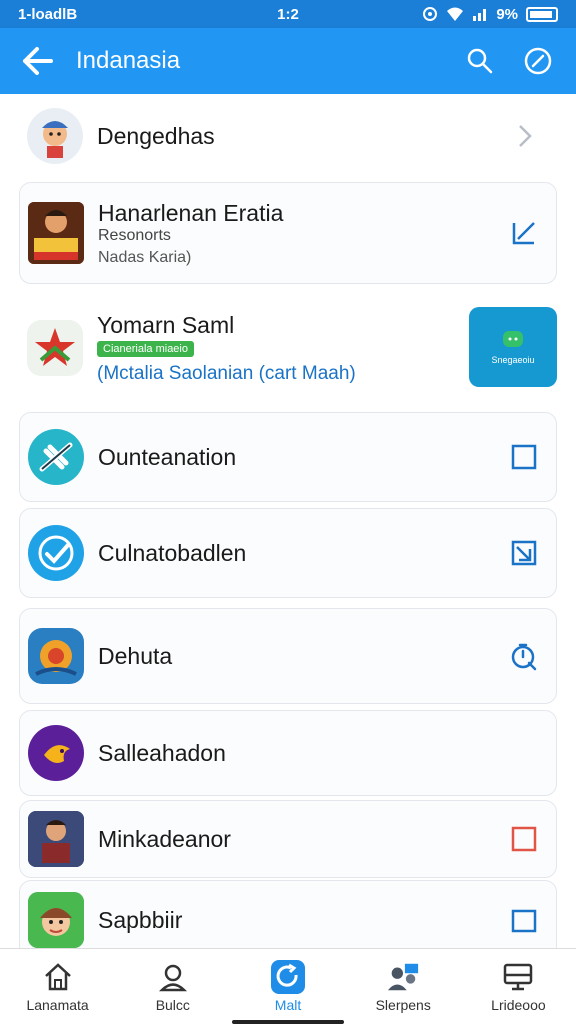 This screenshot has height=1024, width=576. I want to click on list-item-dengedhas: Dengedhas, so click(288, 136).